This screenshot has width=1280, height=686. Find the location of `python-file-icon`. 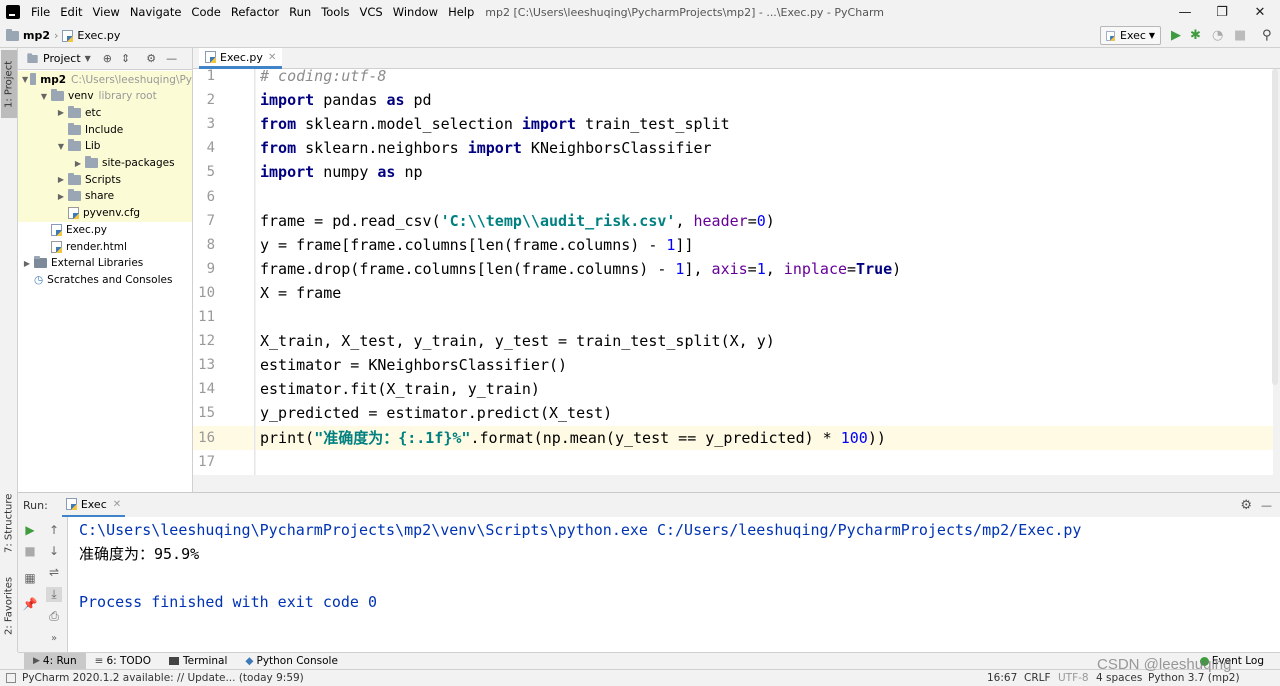

python-file-icon is located at coordinates (1110, 35).